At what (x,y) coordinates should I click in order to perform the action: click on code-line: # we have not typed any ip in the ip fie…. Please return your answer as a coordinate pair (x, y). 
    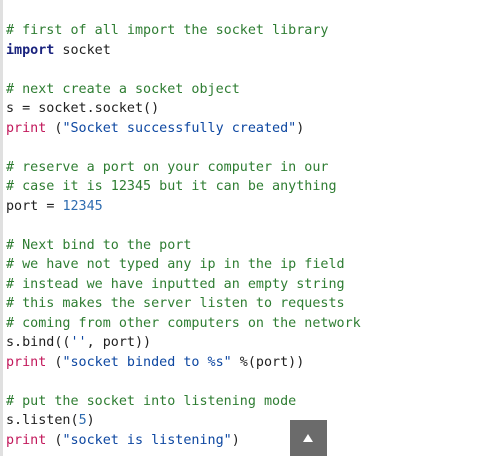
    Looking at the image, I should click on (183, 265).